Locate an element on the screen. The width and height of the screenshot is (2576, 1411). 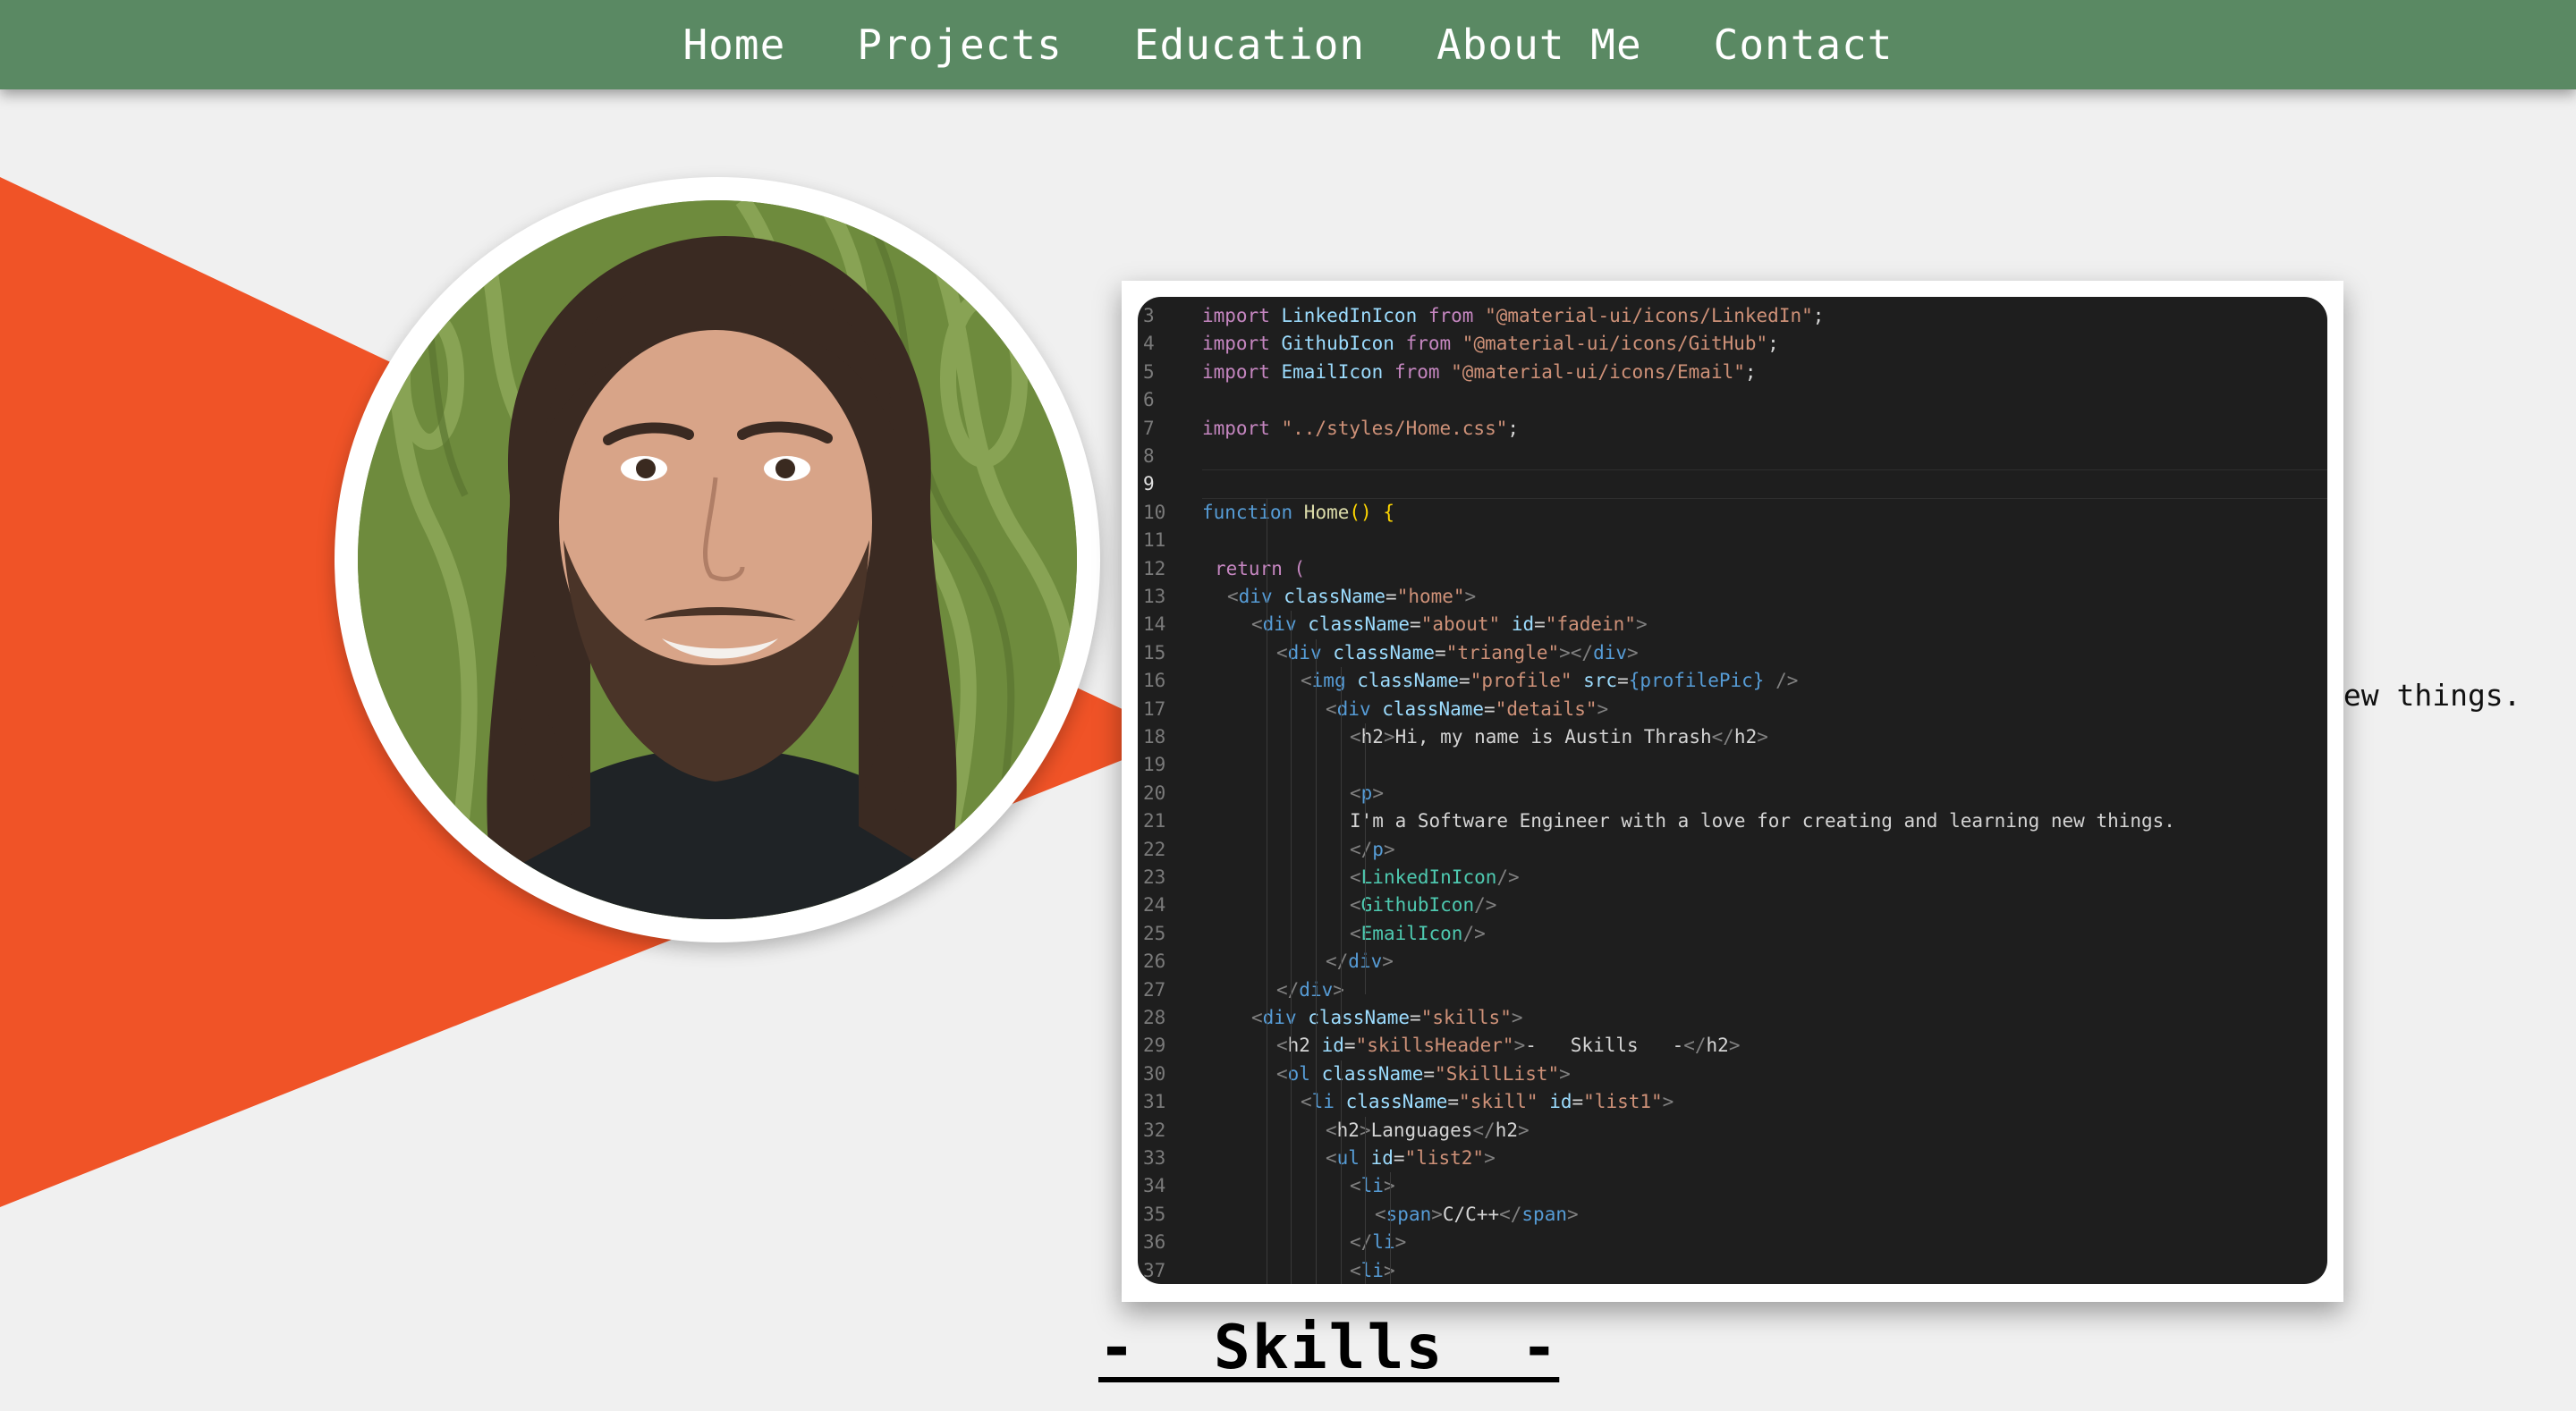
code-token: "skill" is located at coordinates (1498, 1102).